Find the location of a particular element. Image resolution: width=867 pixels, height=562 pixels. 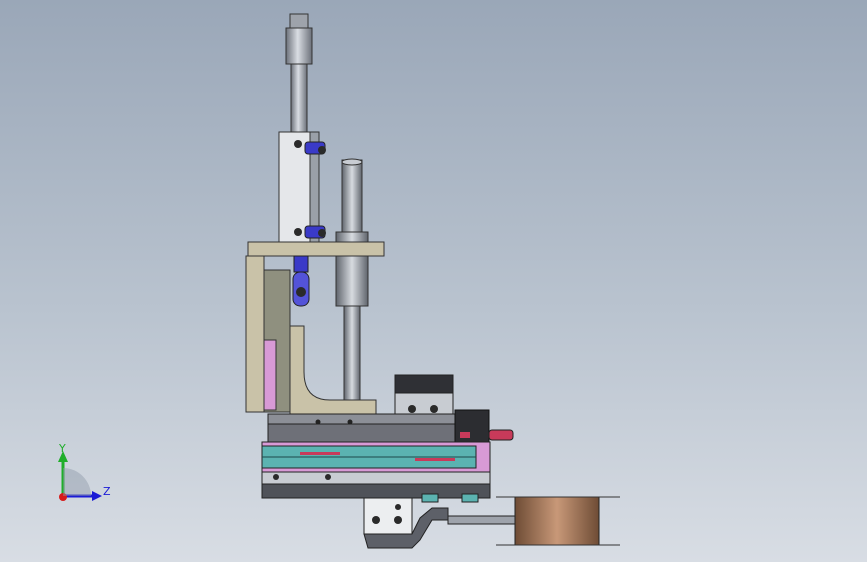

copper-roller is located at coordinates (558, 521).